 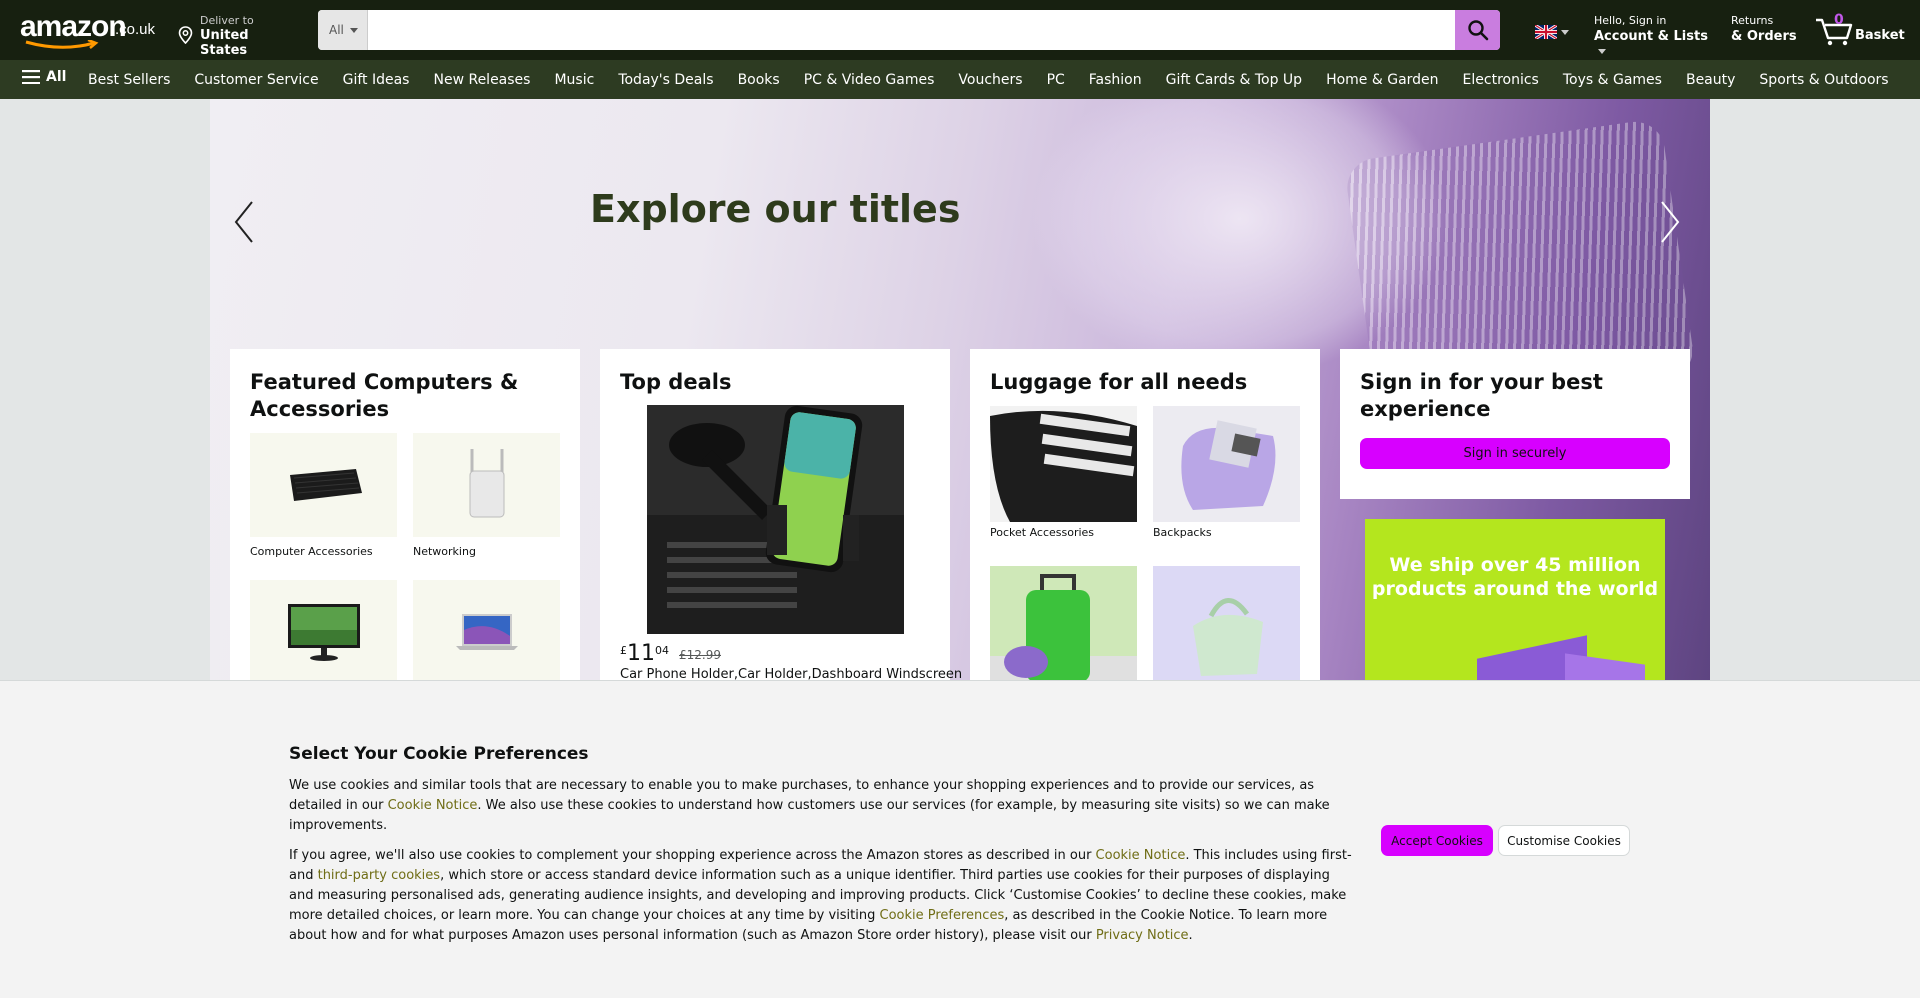 I want to click on returns-label: Returns, so click(x=1752, y=20).